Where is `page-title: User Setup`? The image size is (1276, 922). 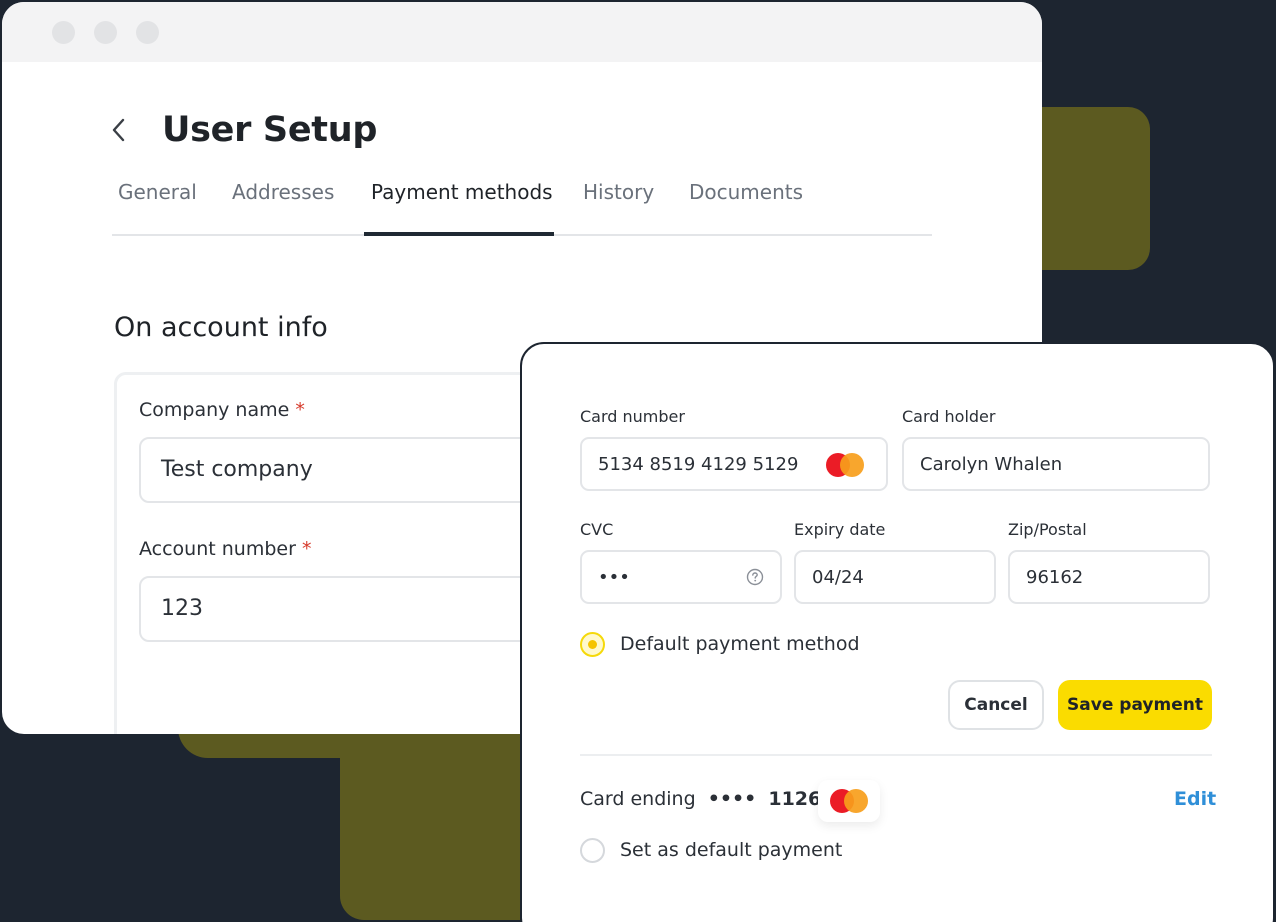
page-title: User Setup is located at coordinates (270, 130).